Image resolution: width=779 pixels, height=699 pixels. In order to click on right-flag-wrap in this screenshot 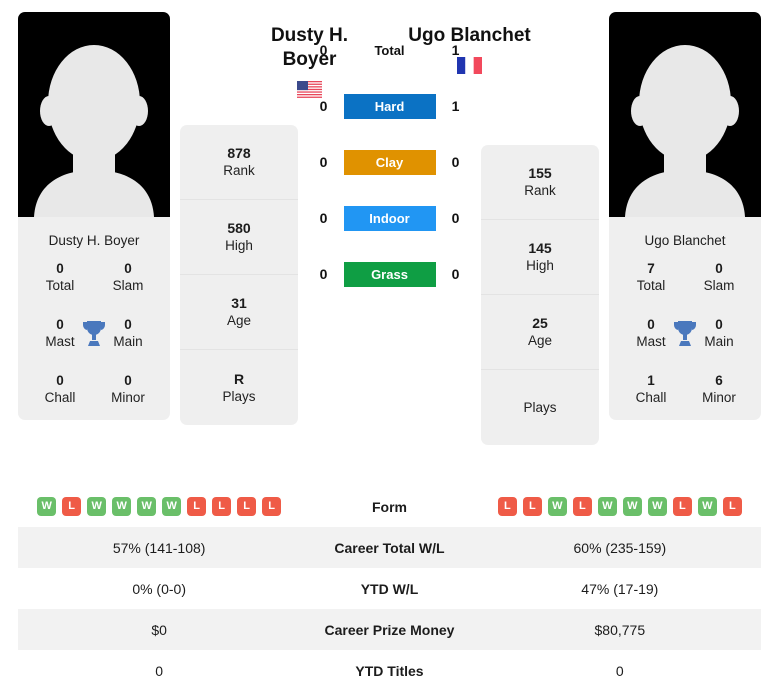, I will do `click(470, 65)`.